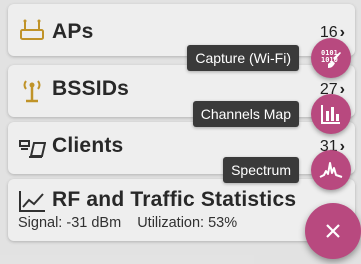 This screenshot has height=264, width=361. What do you see at coordinates (243, 58) in the screenshot?
I see `fab-item-tooltip: Capture (Wi-Fi)` at bounding box center [243, 58].